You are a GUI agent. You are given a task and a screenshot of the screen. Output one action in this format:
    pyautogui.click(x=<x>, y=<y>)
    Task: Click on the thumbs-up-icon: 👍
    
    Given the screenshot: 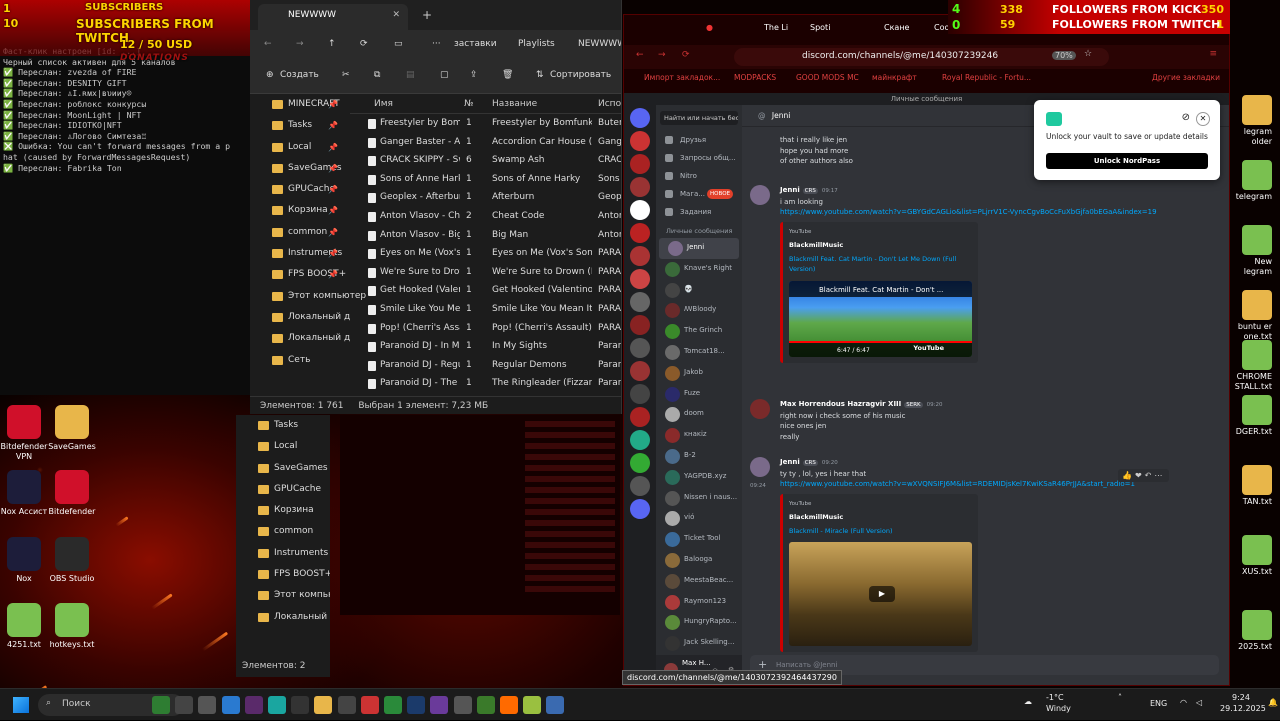 What is the action you would take?
    pyautogui.click(x=1128, y=475)
    